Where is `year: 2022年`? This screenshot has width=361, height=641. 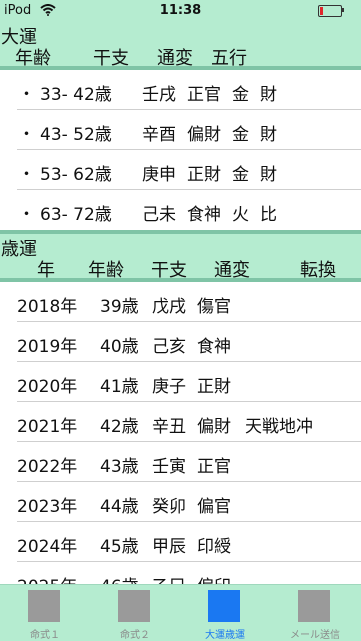 year: 2022年 is located at coordinates (47, 467).